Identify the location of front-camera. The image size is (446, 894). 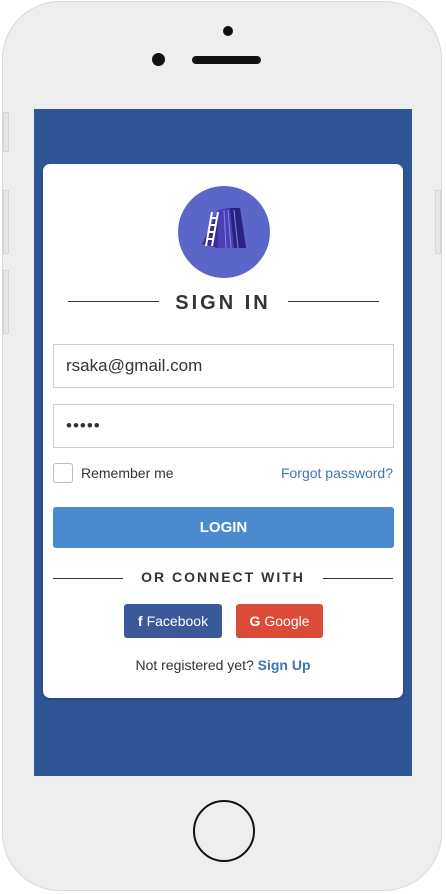
(228, 31).